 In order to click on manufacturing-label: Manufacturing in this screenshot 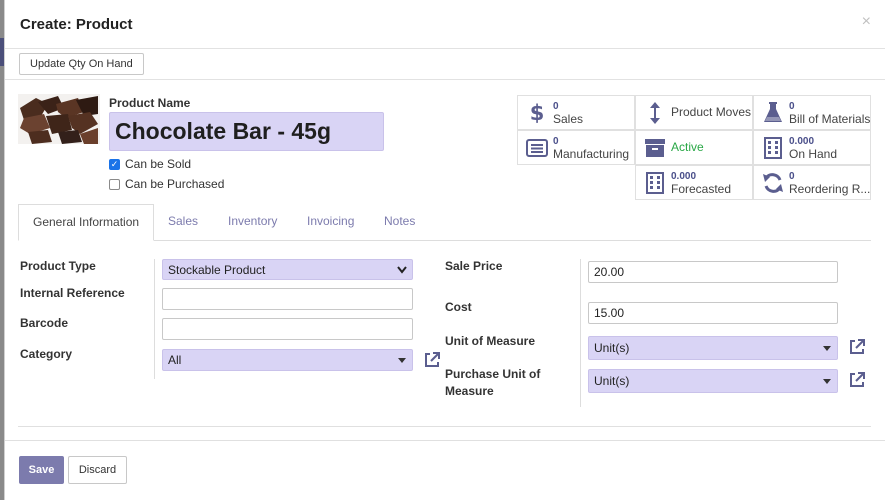, I will do `click(591, 154)`.